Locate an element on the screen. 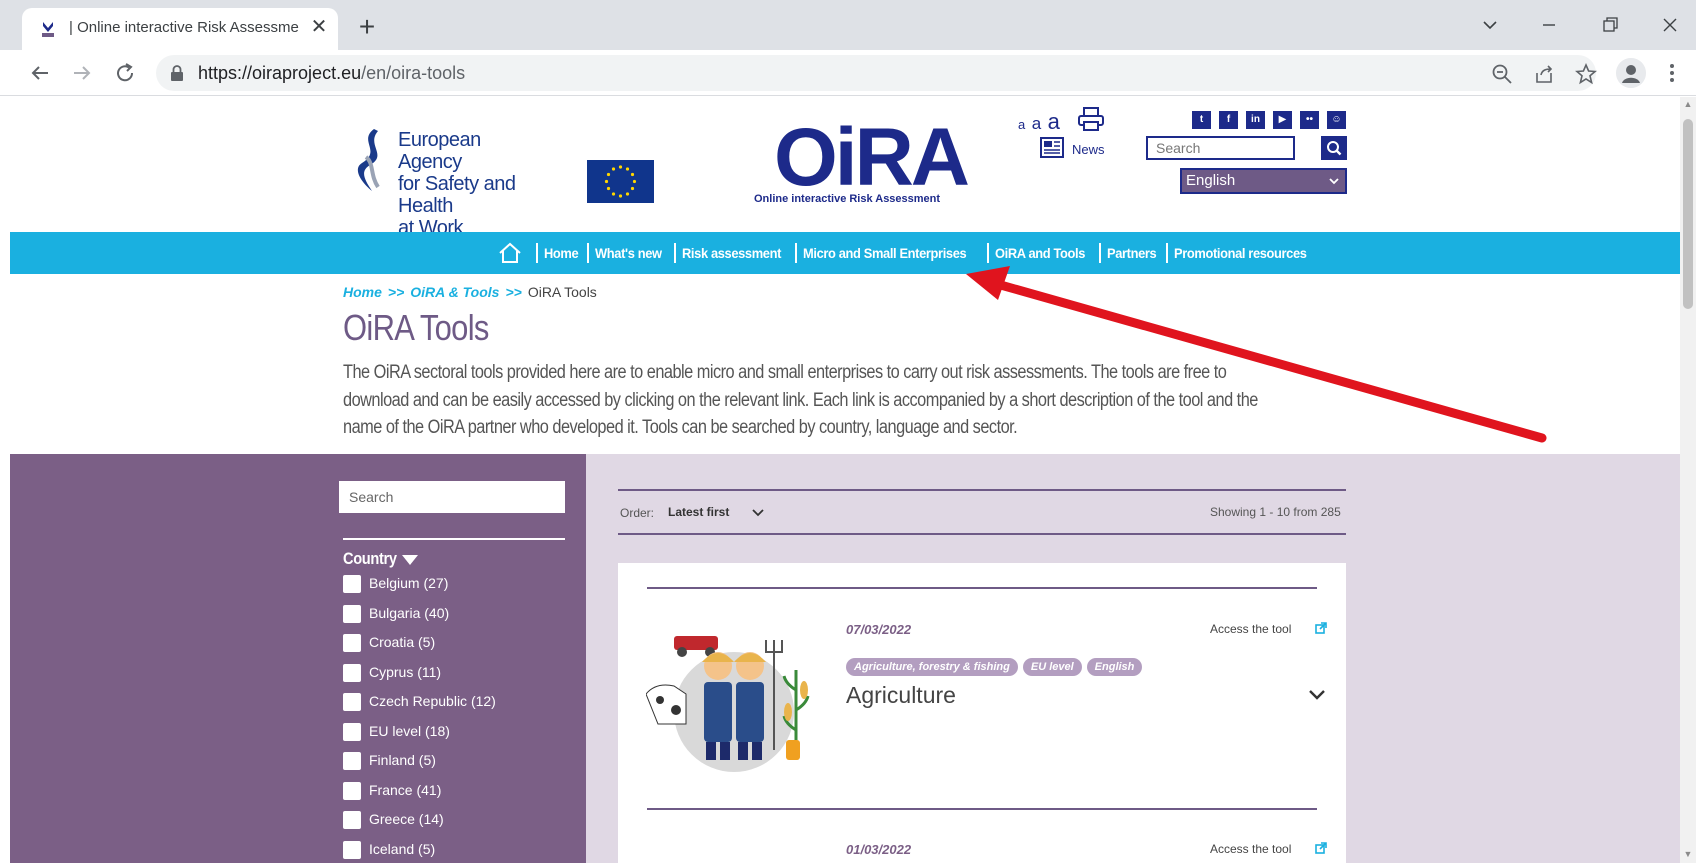 The width and height of the screenshot is (1696, 863). country-option-bulgaria: Bulgaria (40) is located at coordinates (453, 614).